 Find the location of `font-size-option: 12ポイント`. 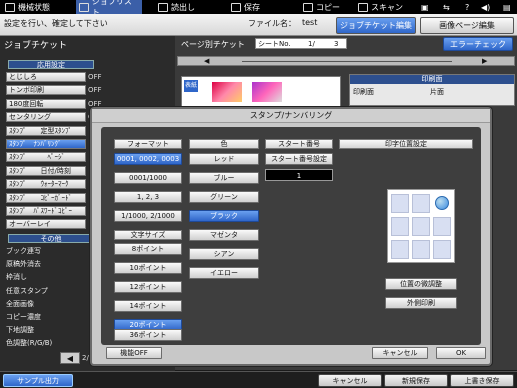

font-size-option: 12ポイント is located at coordinates (148, 287).